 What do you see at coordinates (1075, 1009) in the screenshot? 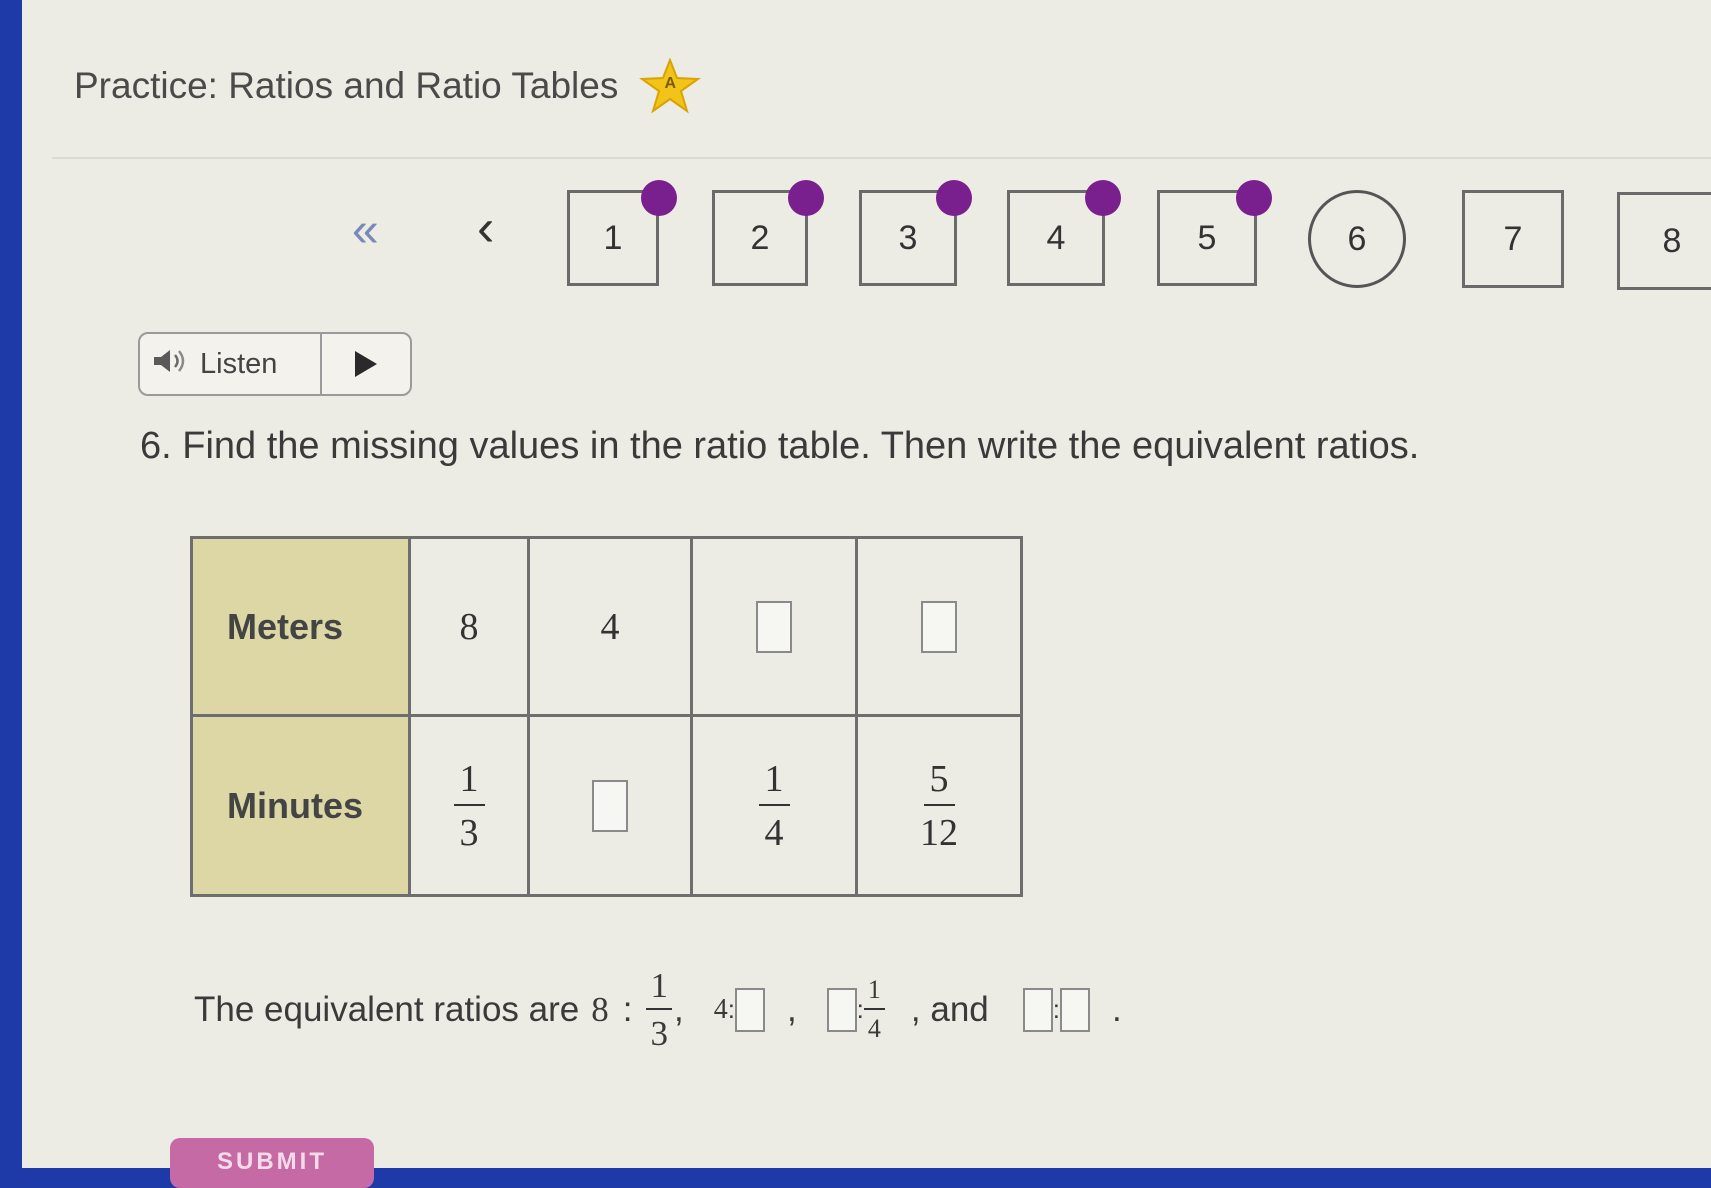
I see `ratio-4-right-input` at bounding box center [1075, 1009].